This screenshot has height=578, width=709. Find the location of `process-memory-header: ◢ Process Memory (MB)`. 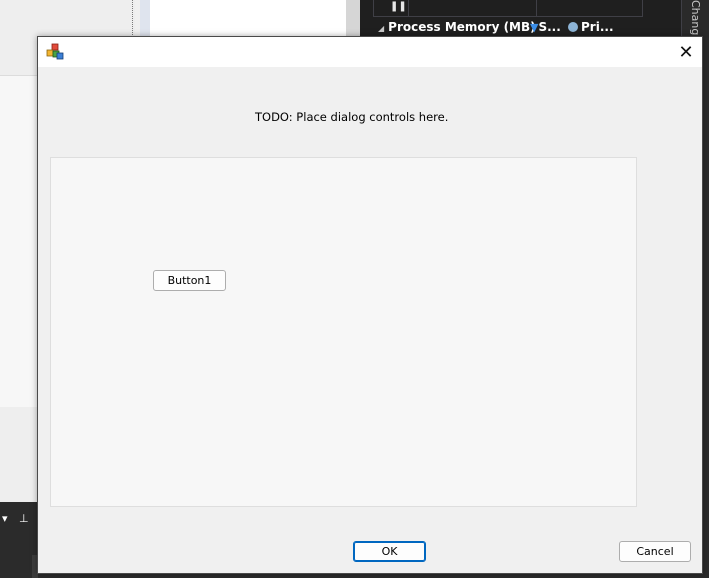

process-memory-header: ◢ Process Memory (MB) is located at coordinates (457, 27).